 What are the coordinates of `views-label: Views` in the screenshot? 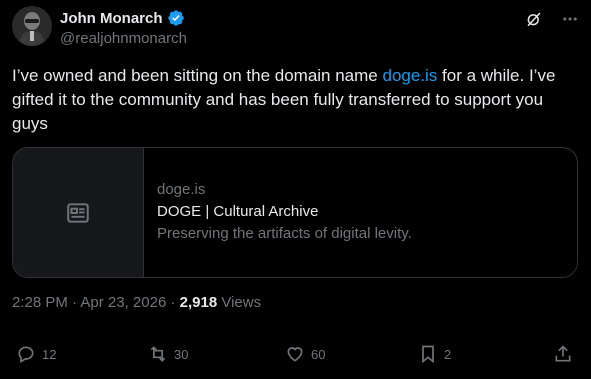 It's located at (239, 302).